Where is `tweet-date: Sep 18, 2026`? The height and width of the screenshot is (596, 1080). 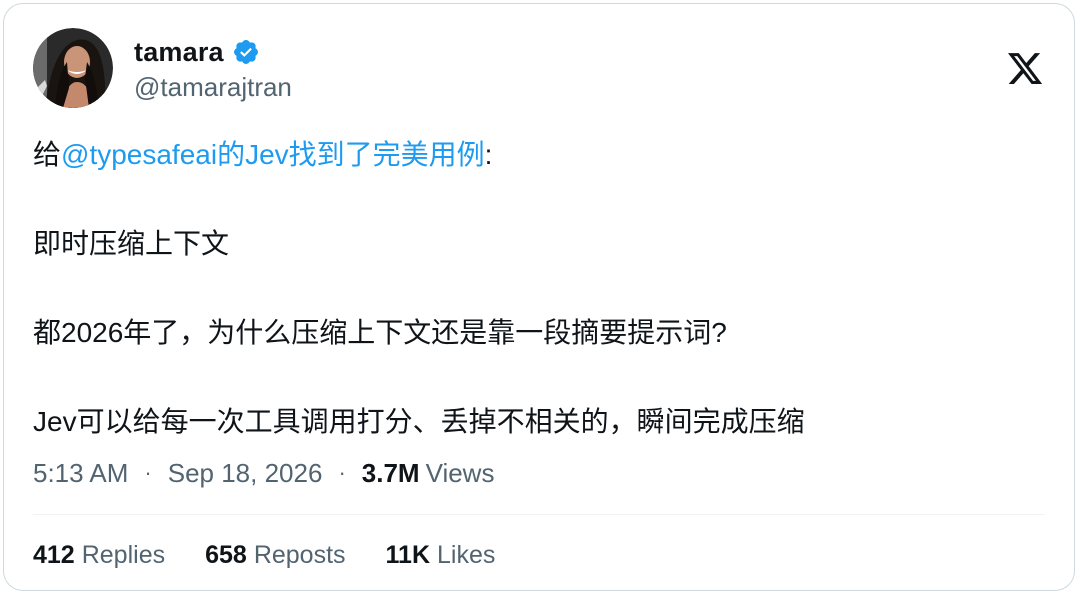
tweet-date: Sep 18, 2026 is located at coordinates (245, 473).